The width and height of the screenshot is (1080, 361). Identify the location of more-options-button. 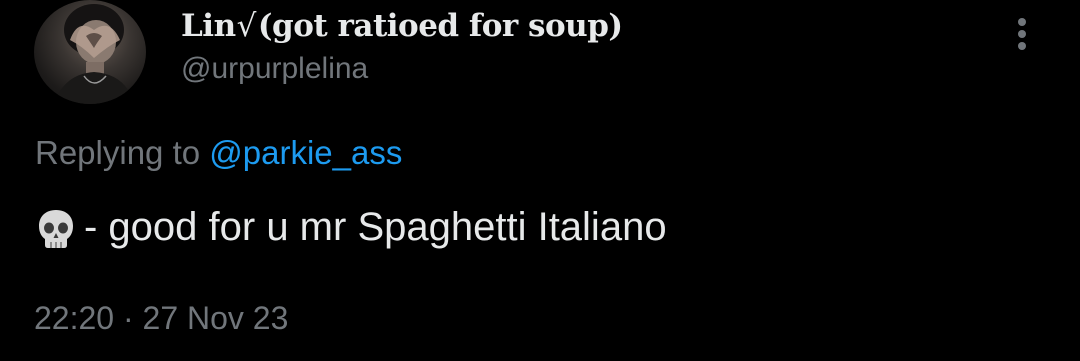
(1023, 34).